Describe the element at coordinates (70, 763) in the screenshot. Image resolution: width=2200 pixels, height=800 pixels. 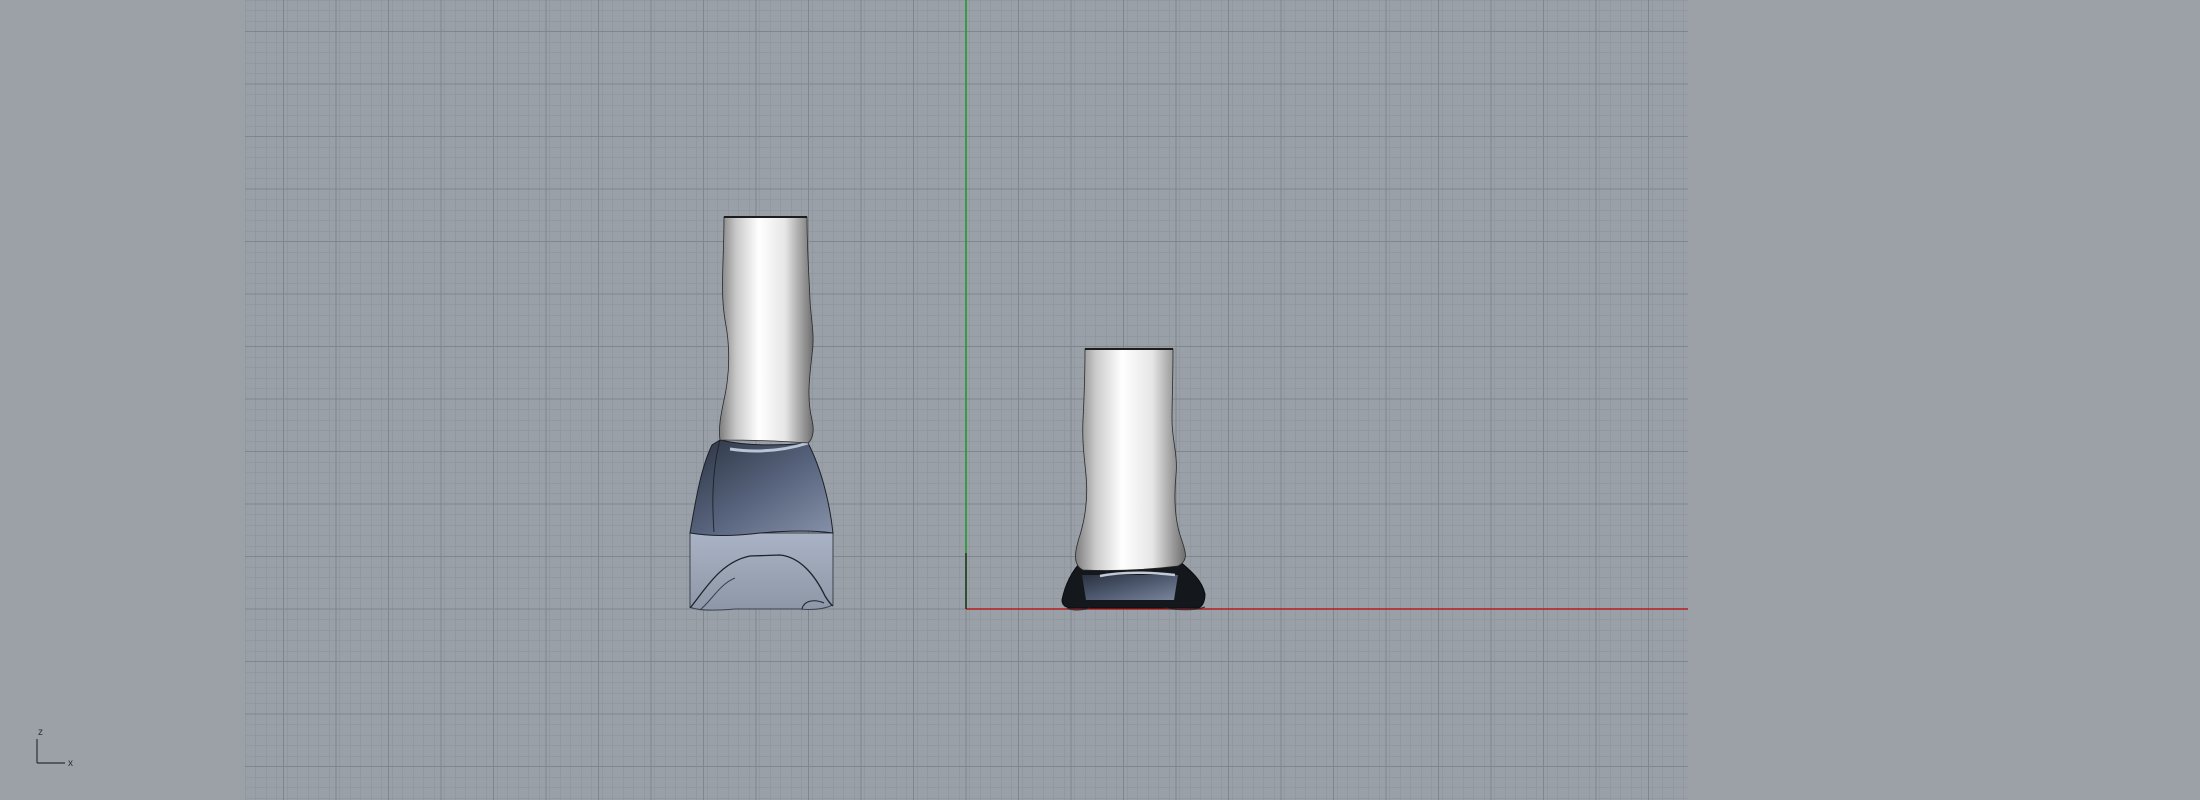
I see `axis-widget-x-label: x` at that location.